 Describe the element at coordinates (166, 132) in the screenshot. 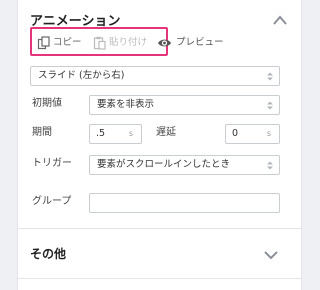

I see `delay-label: 遅延` at that location.